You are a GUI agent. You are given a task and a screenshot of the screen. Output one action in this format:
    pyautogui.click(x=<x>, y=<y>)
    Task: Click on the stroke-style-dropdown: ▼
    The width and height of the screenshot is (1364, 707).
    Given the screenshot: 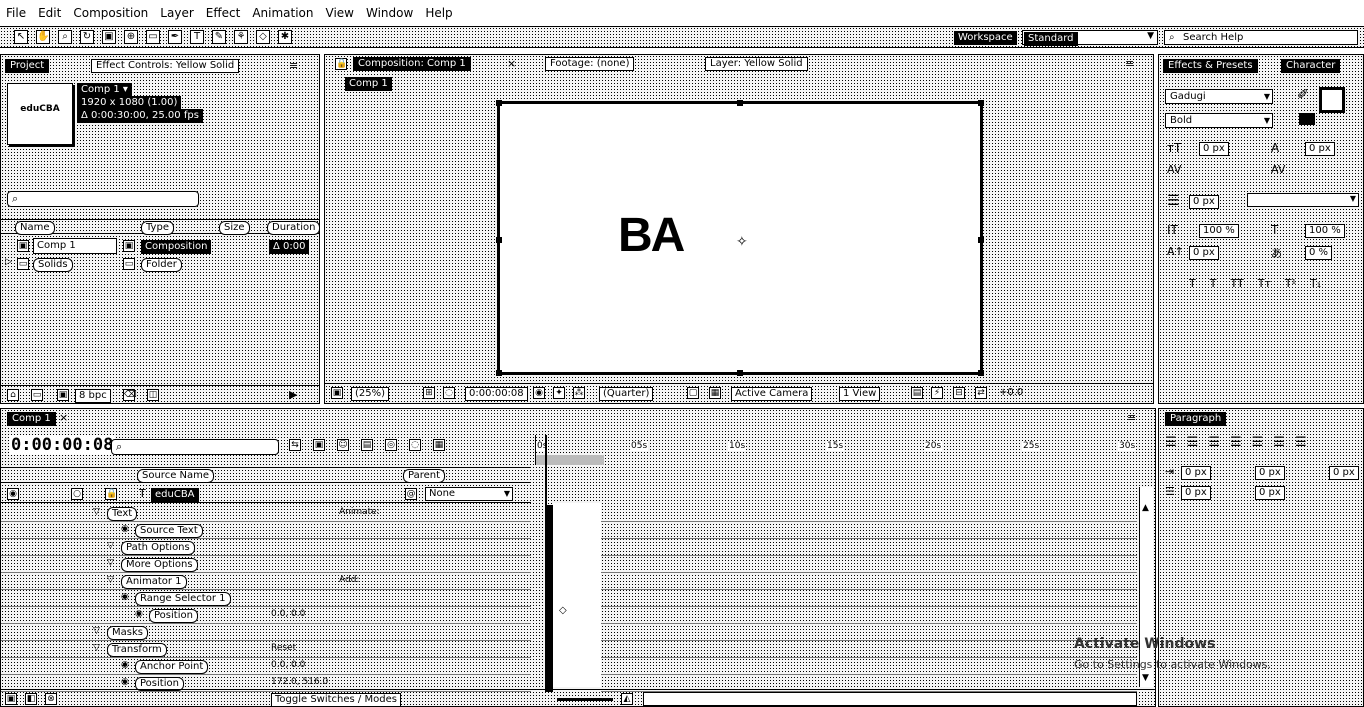 What is the action you would take?
    pyautogui.click(x=1303, y=200)
    